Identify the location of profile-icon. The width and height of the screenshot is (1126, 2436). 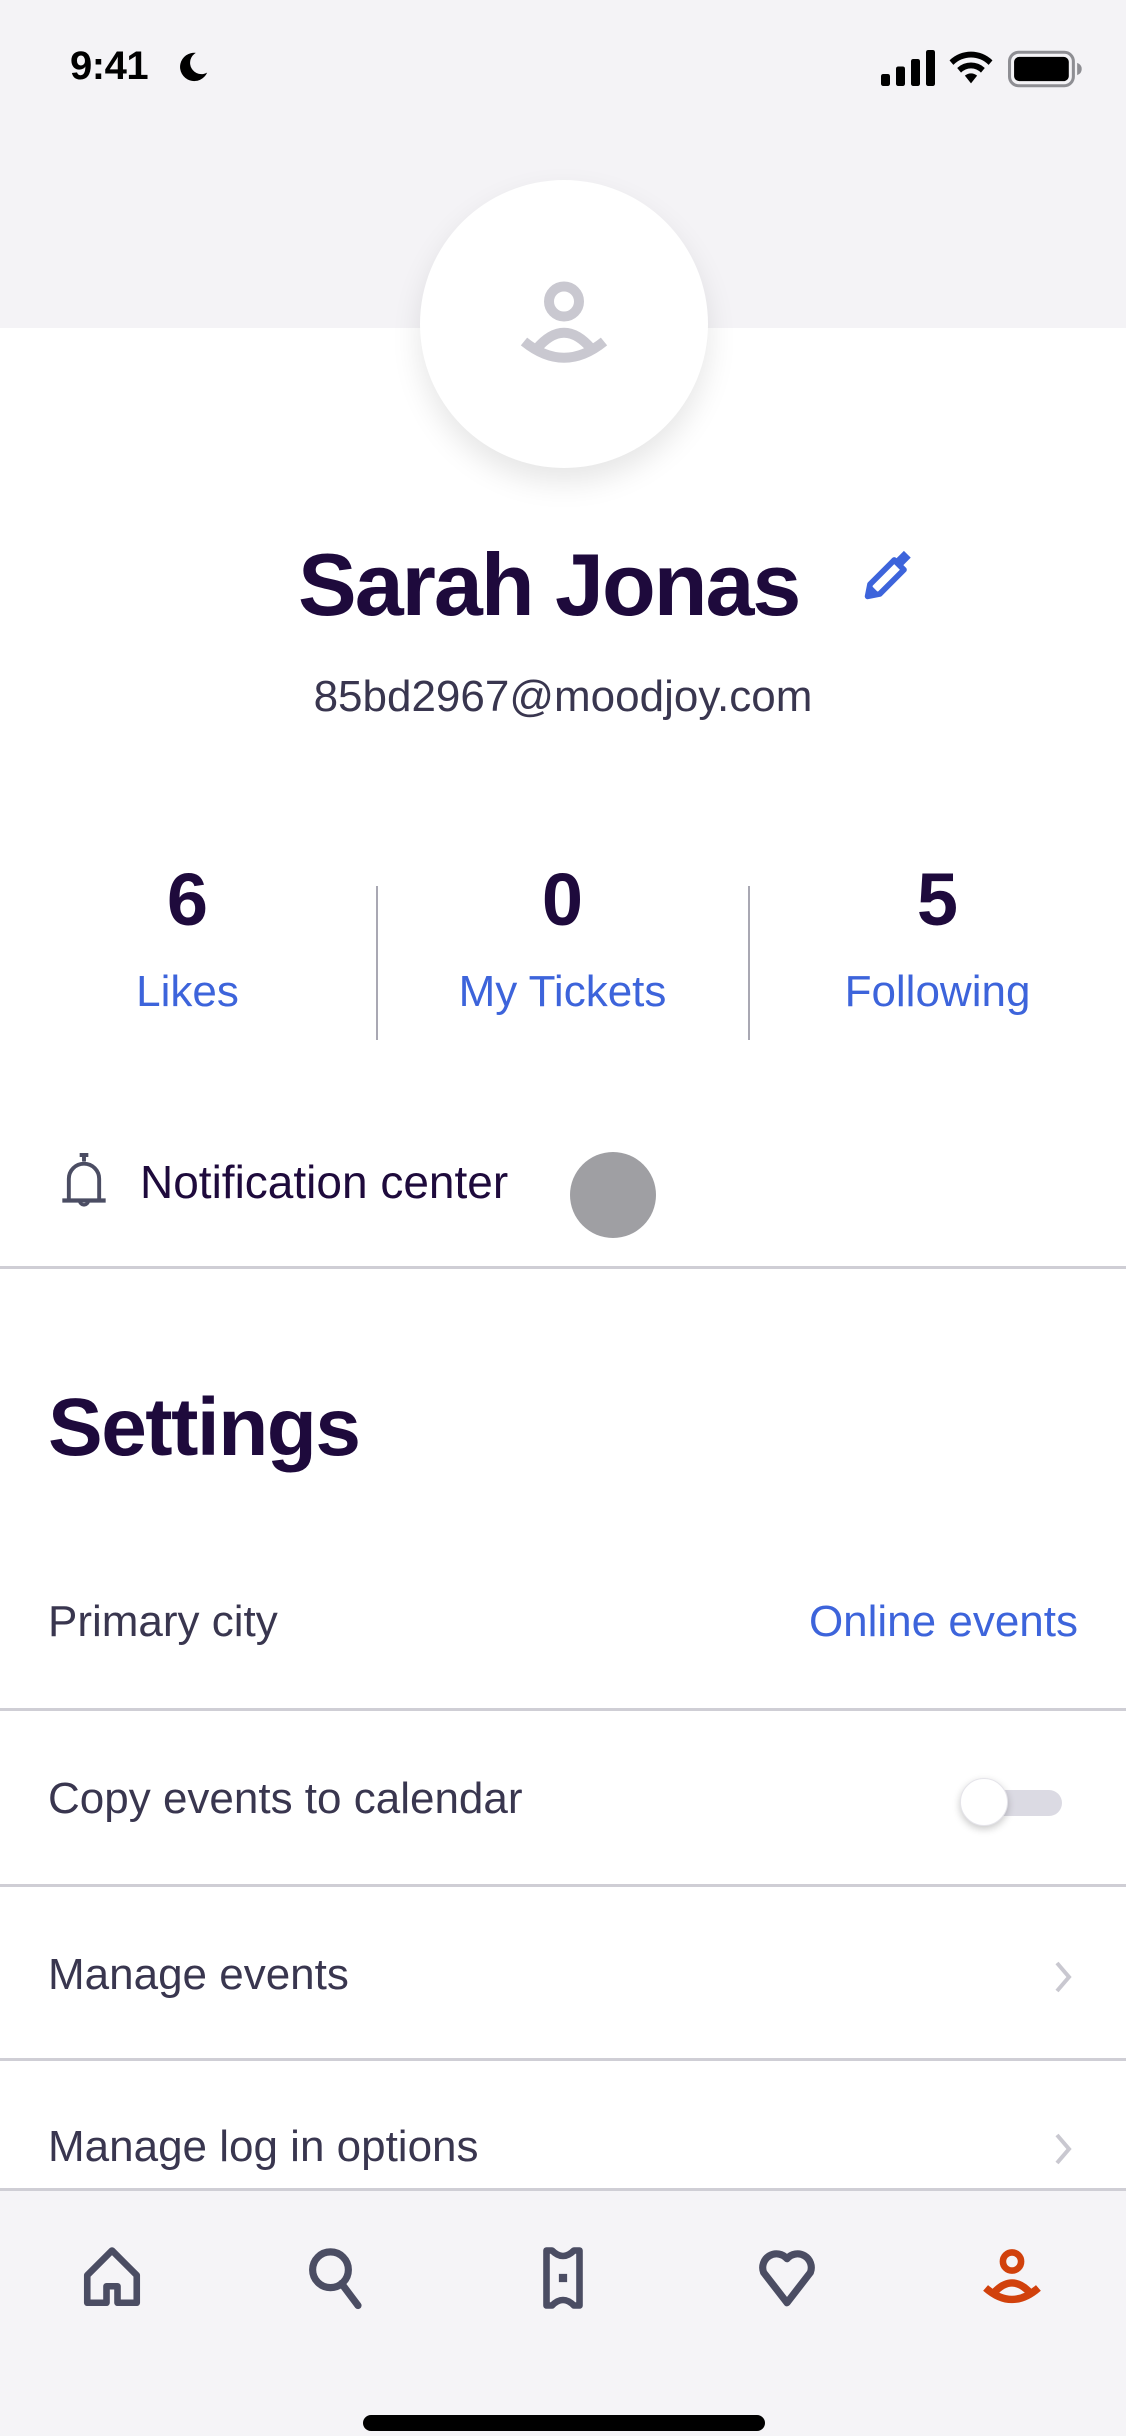
(1012, 2276).